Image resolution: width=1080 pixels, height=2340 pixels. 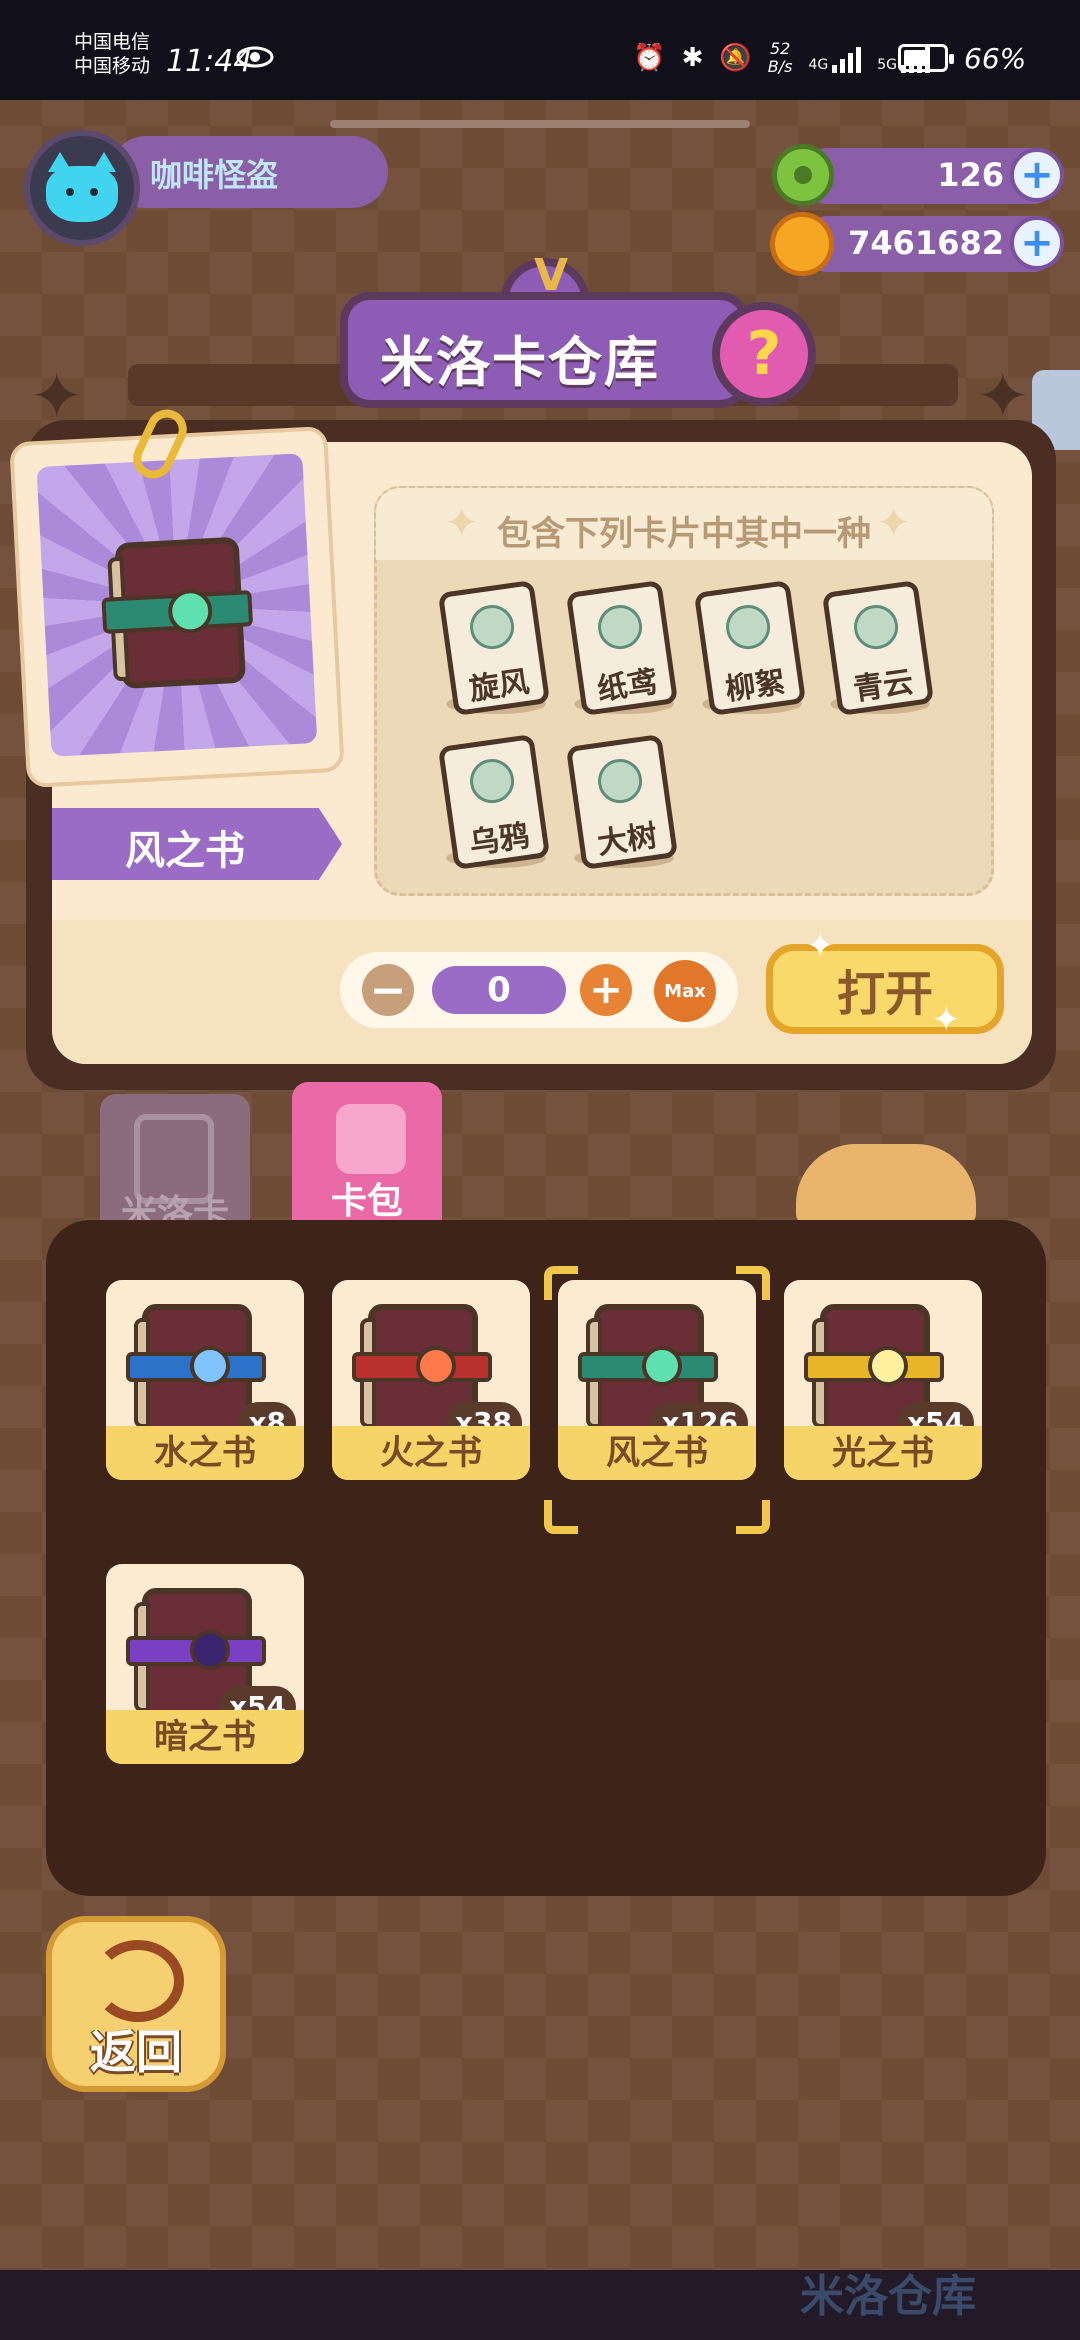 I want to click on item-name: 风之书, so click(x=657, y=1453).